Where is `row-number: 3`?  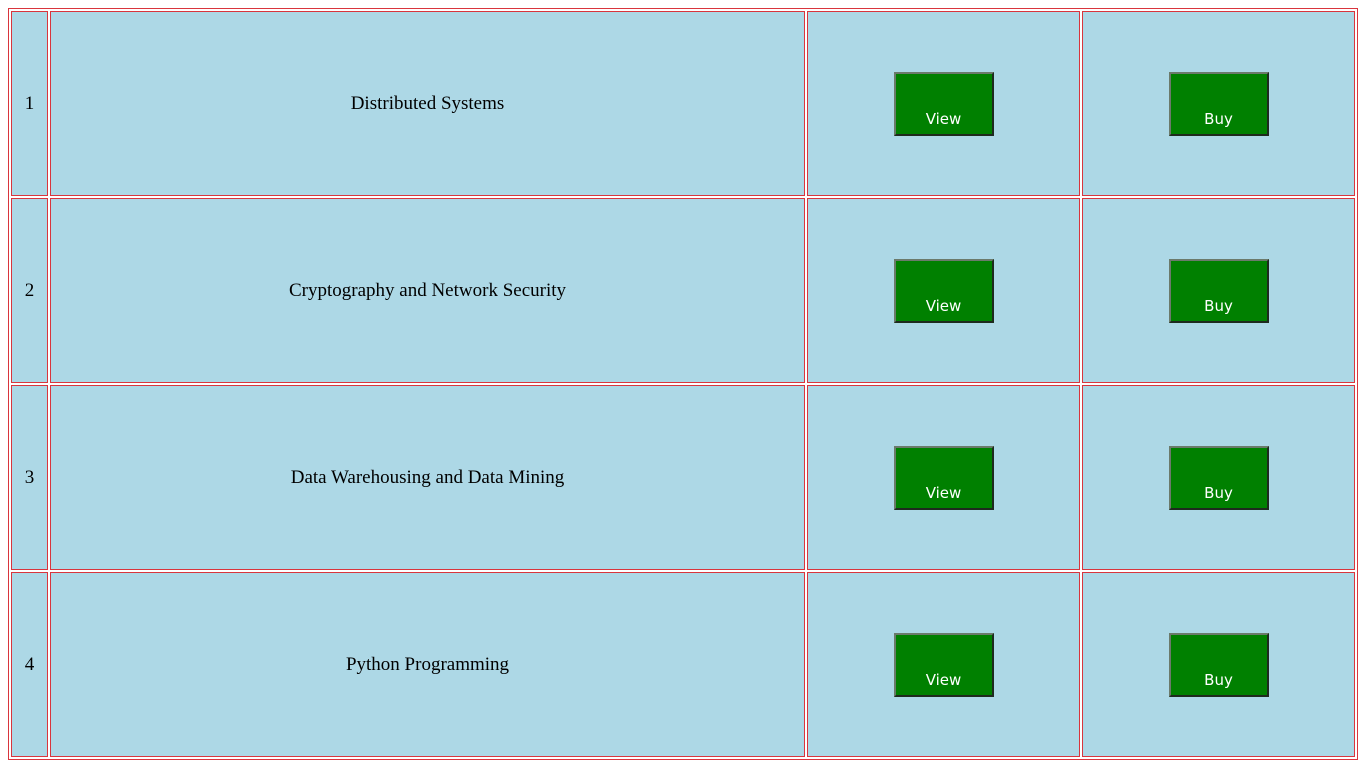
row-number: 3 is located at coordinates (29, 477).